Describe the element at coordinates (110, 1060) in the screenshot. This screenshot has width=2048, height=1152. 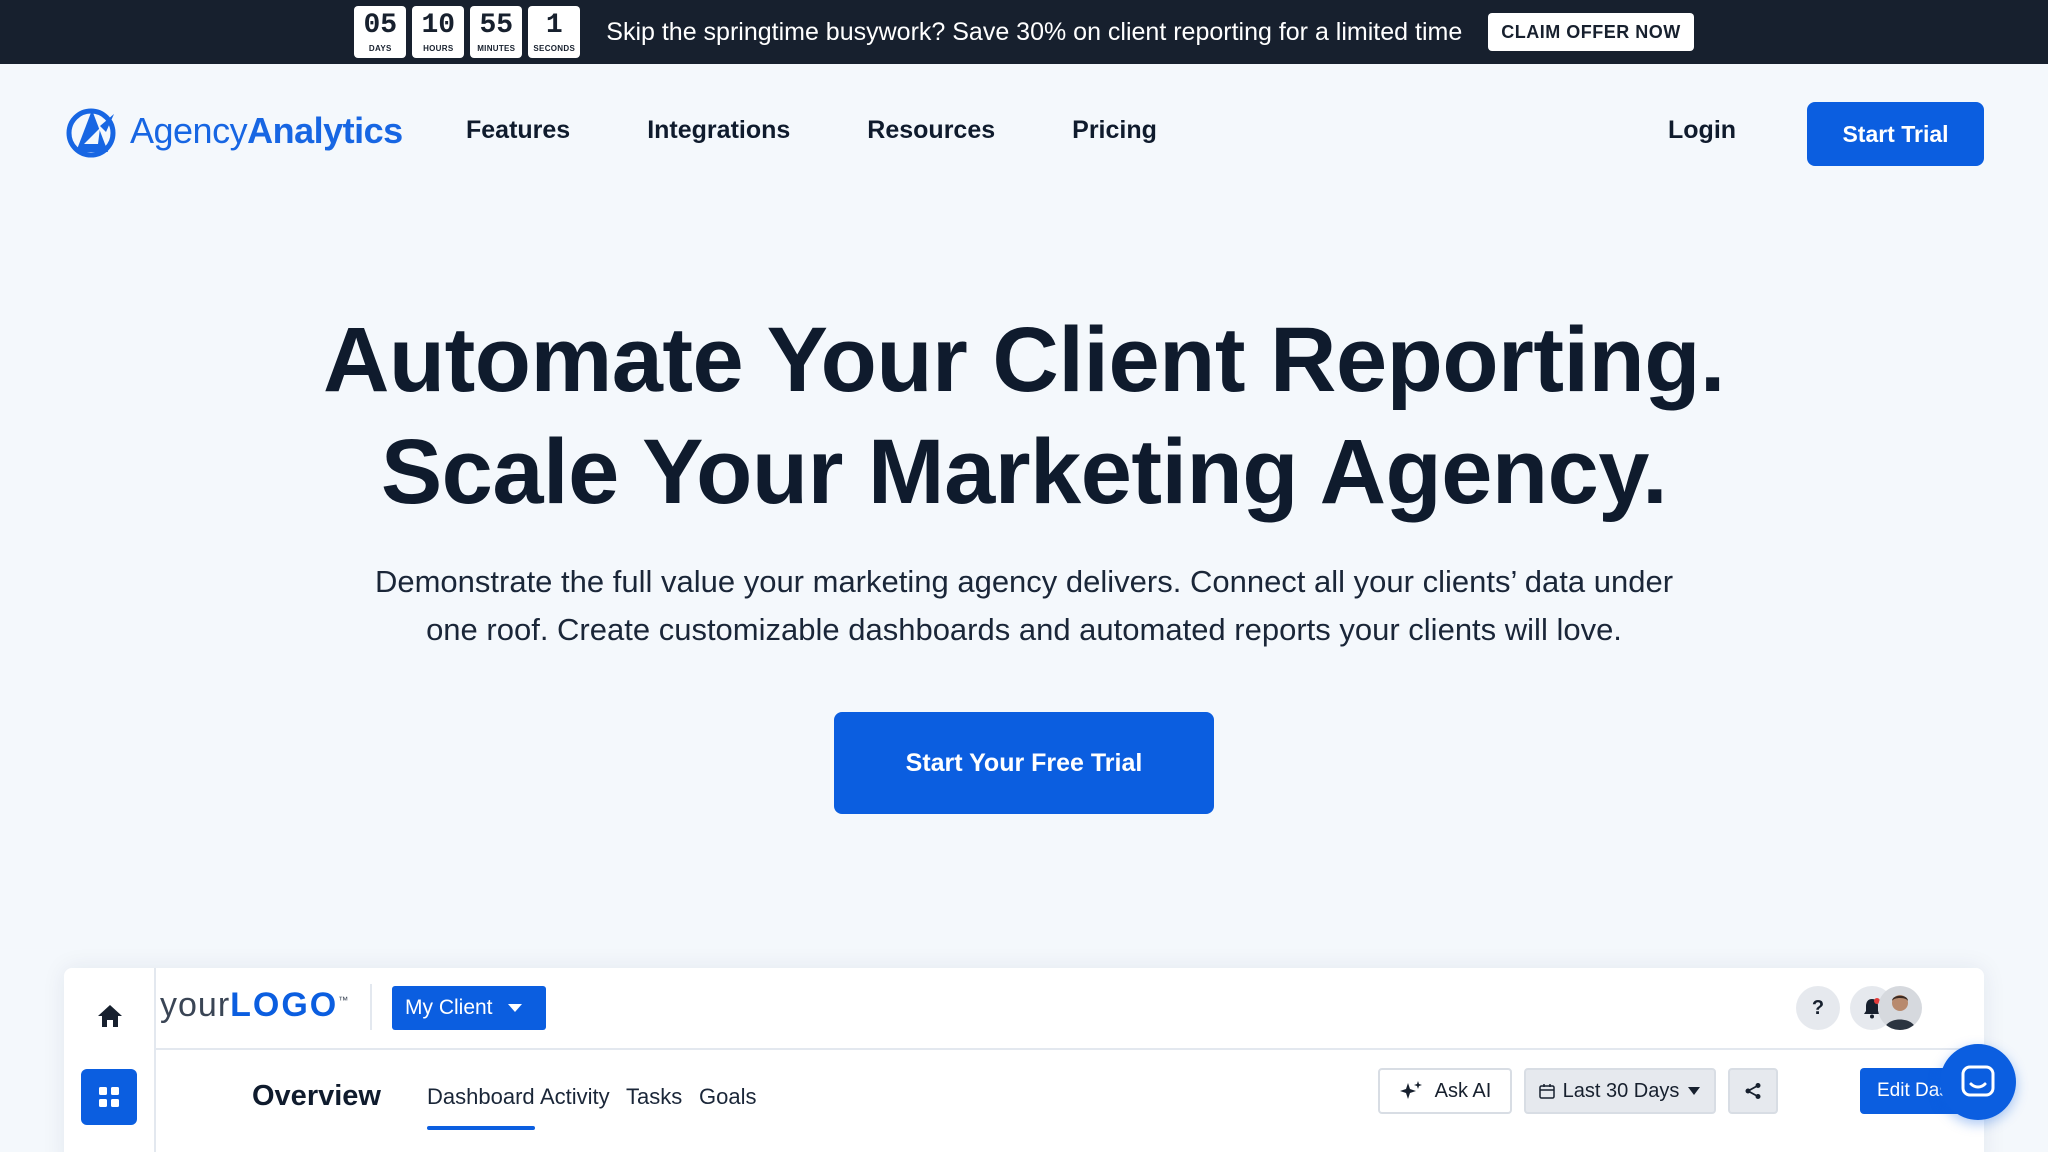
I see `dashboard-sidebar` at that location.